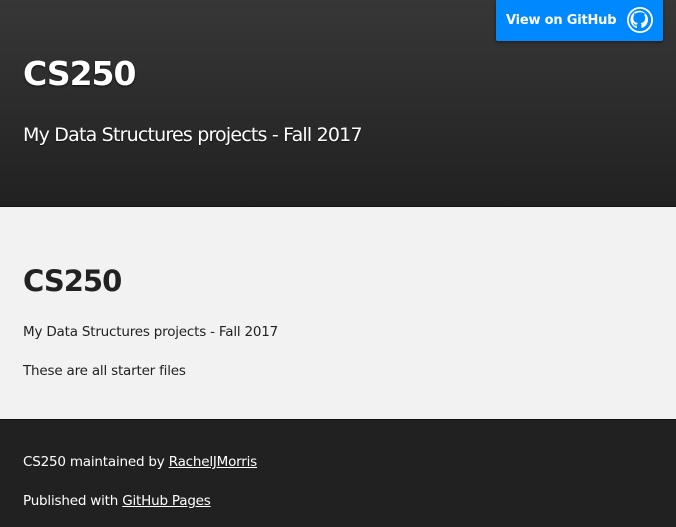  I want to click on project-tagline: My Data Structures projects - Fall 2017, so click(193, 135).